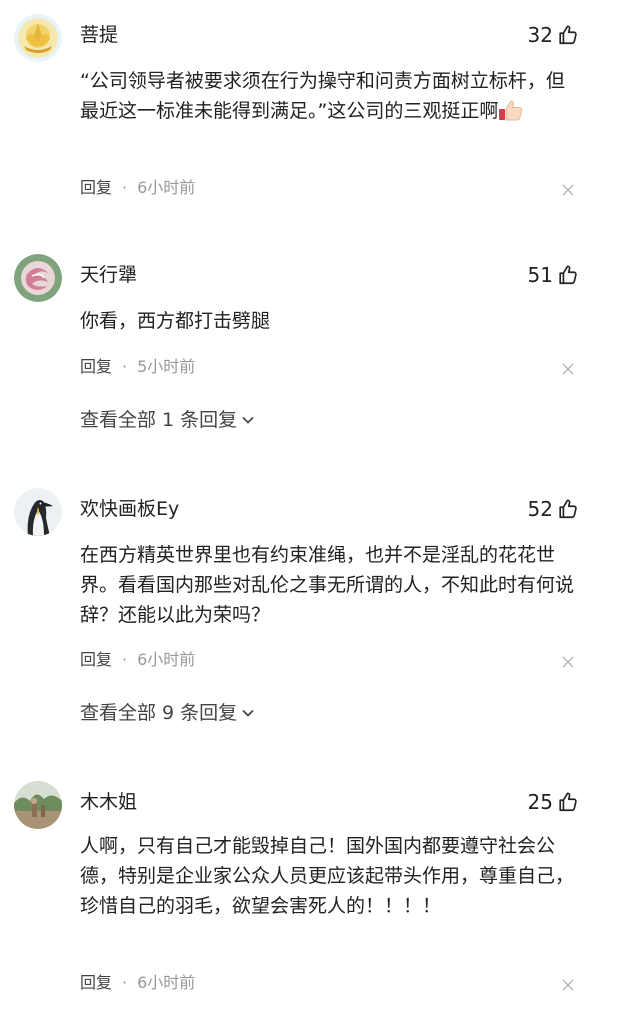  What do you see at coordinates (540, 802) in the screenshot?
I see `like-count: 25` at bounding box center [540, 802].